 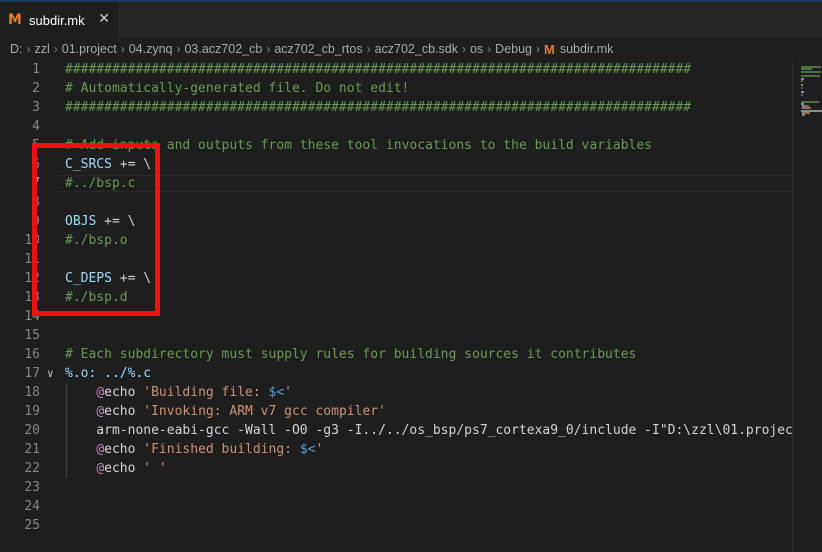 What do you see at coordinates (416, 49) in the screenshot?
I see `breadcrumb-item: acz702_cb.sdk` at bounding box center [416, 49].